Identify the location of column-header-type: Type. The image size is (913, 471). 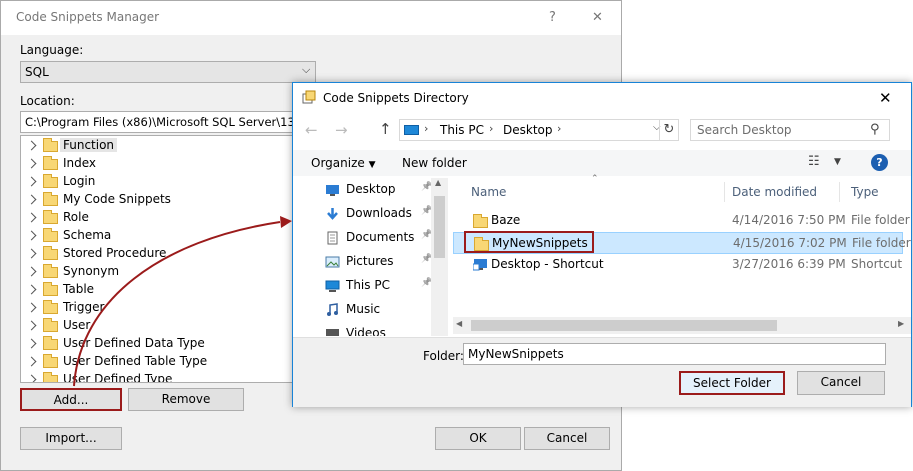
(865, 192).